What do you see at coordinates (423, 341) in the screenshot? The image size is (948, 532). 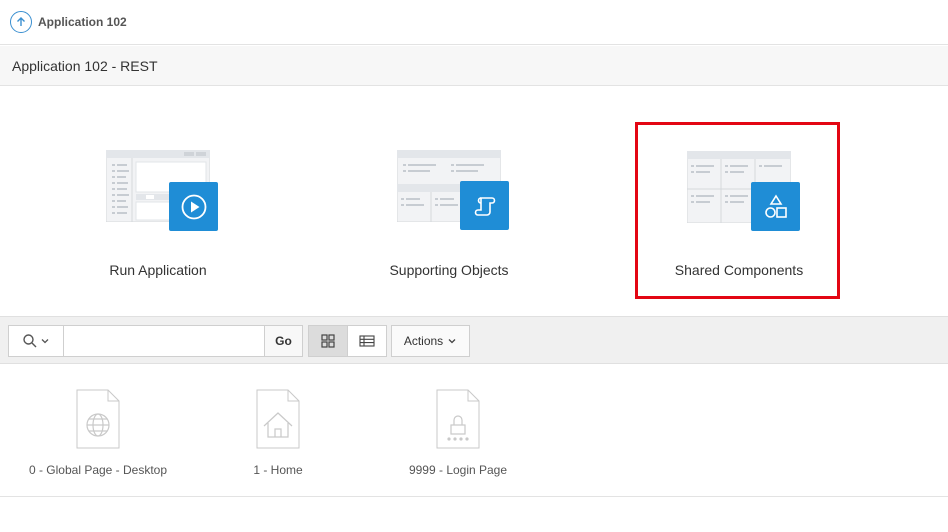 I see `actions-label: Actions` at bounding box center [423, 341].